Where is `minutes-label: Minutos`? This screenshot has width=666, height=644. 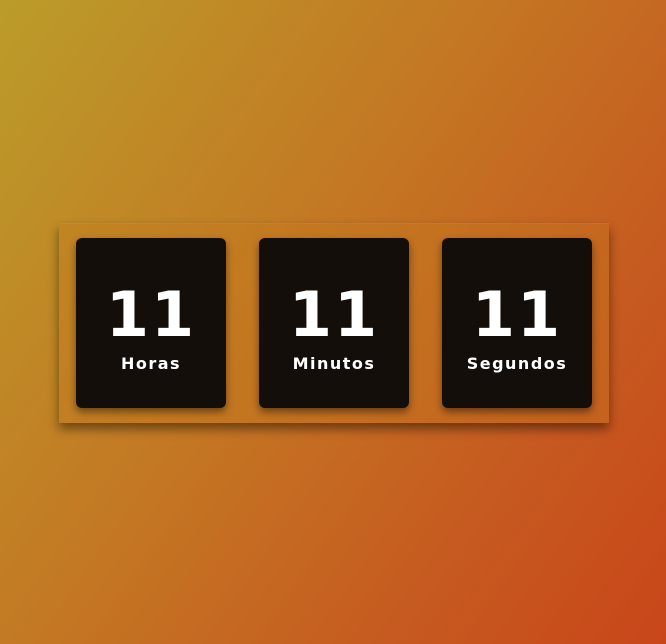 minutes-label: Minutos is located at coordinates (334, 363).